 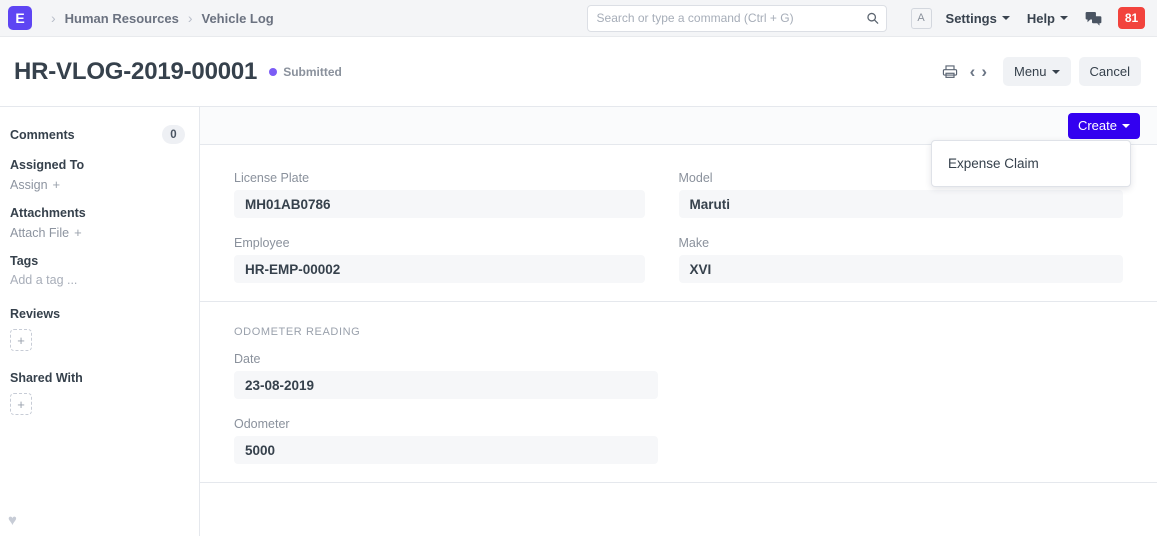 I want to click on field-employee: Employee HR-EMP-00002, so click(x=439, y=259).